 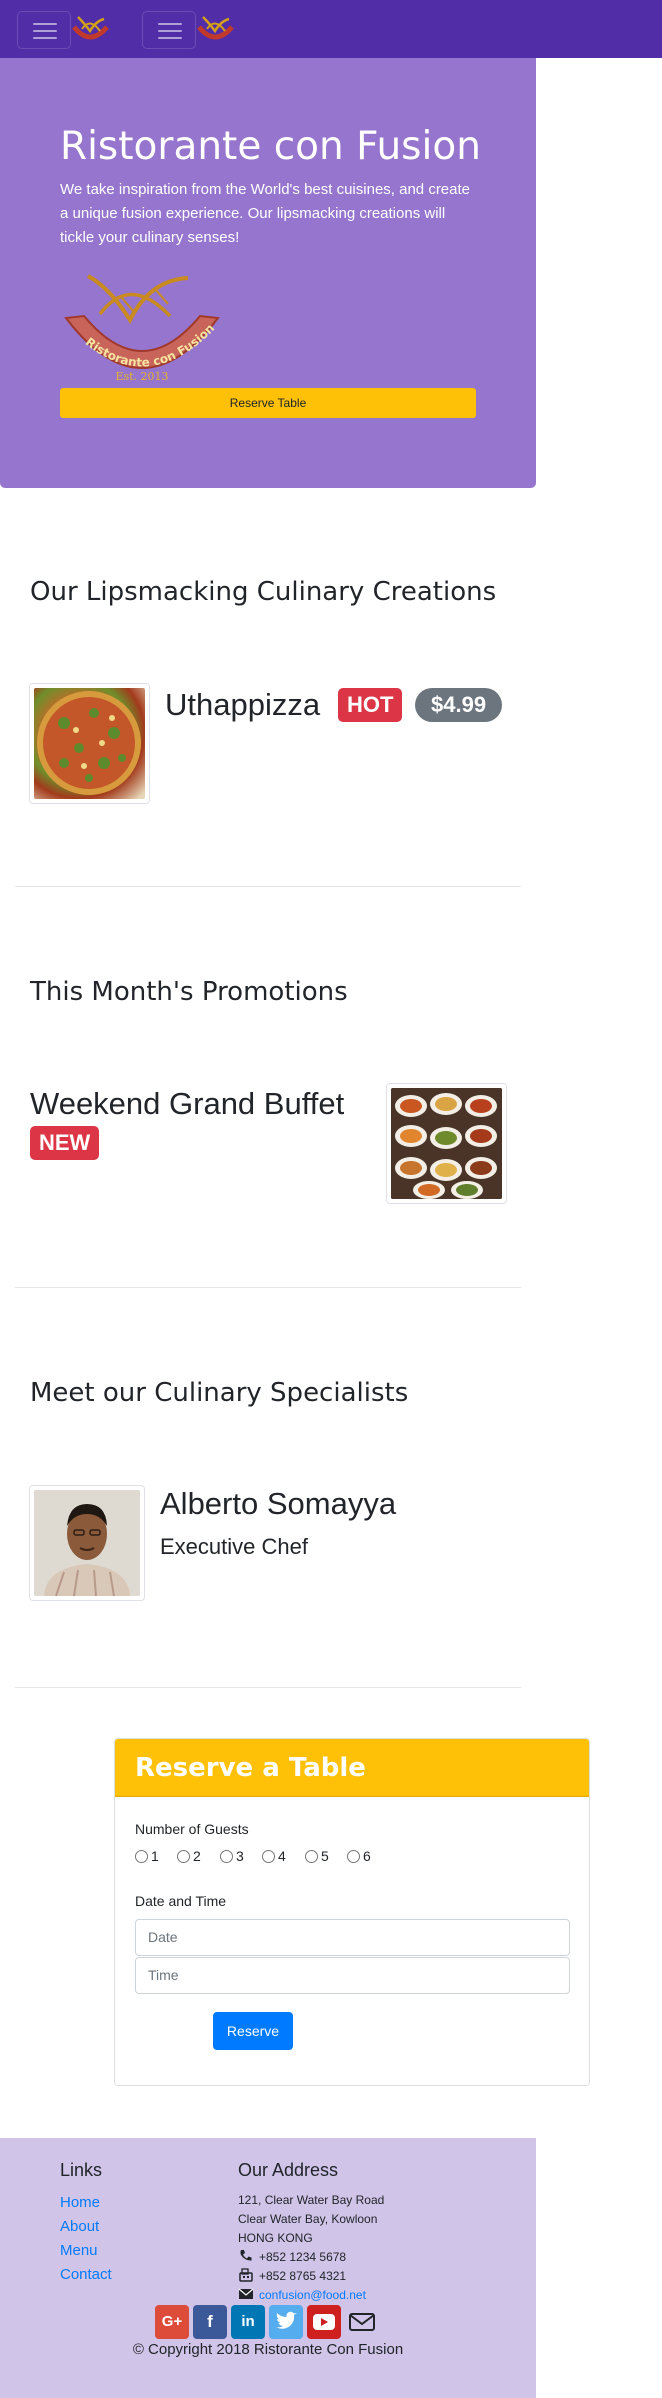 I want to click on jumbotron-title: Ristorante con Fusion, so click(x=270, y=146).